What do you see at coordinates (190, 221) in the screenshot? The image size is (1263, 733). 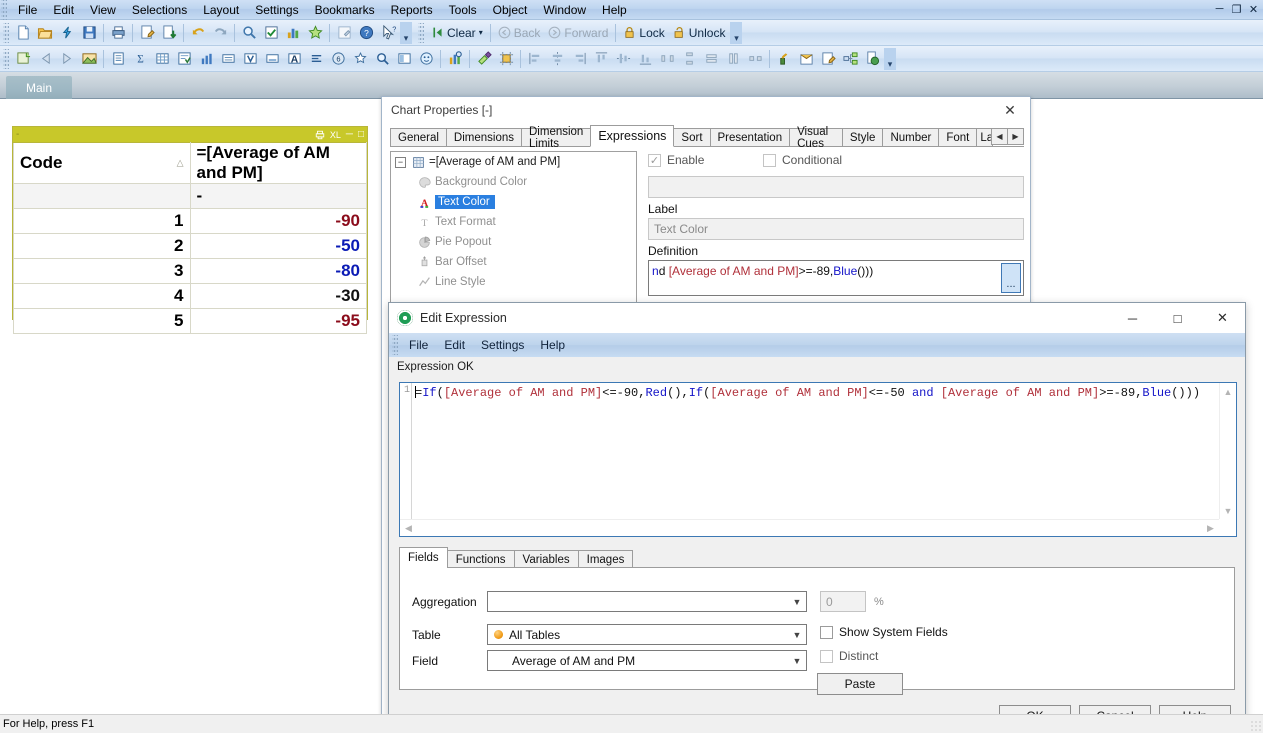 I see `table-row: 1 -90` at bounding box center [190, 221].